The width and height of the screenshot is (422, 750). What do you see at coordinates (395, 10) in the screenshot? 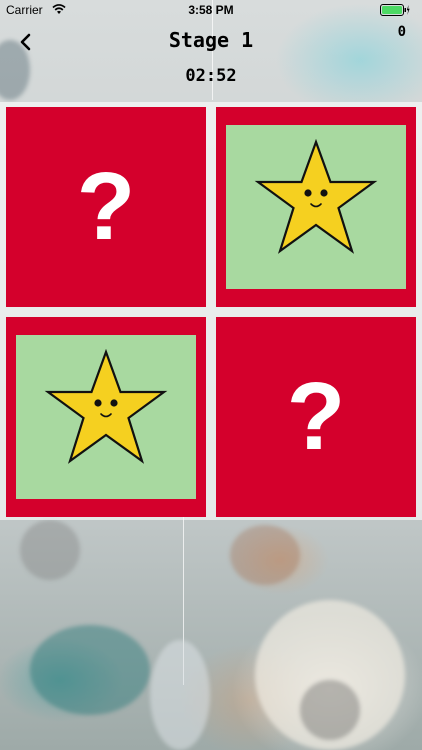
I see `battery-icon` at bounding box center [395, 10].